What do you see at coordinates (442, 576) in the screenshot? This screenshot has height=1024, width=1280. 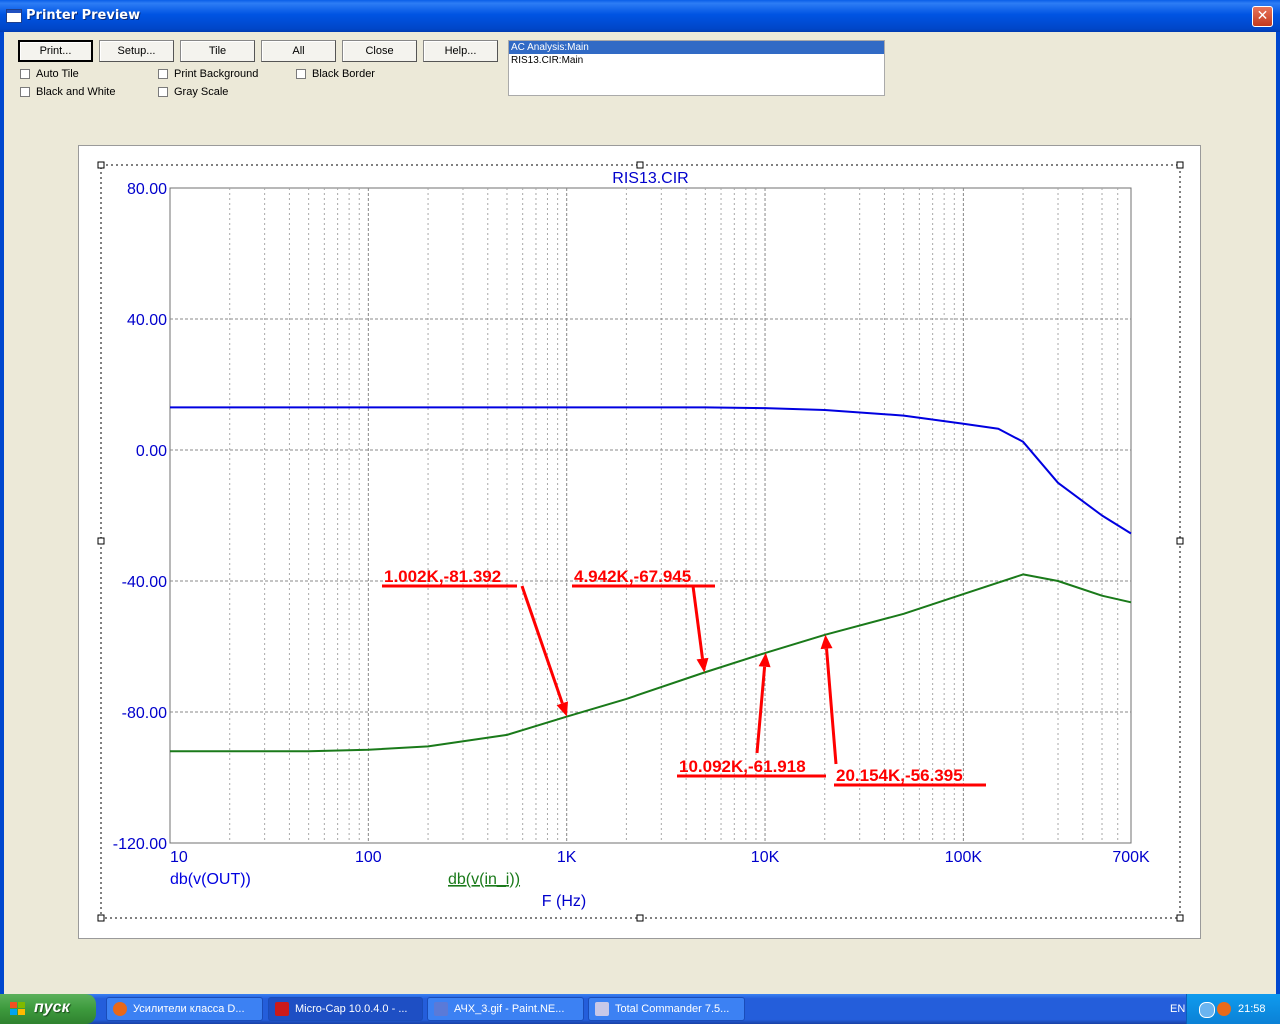 I see `annotation-label: 1.002K,-81.392` at bounding box center [442, 576].